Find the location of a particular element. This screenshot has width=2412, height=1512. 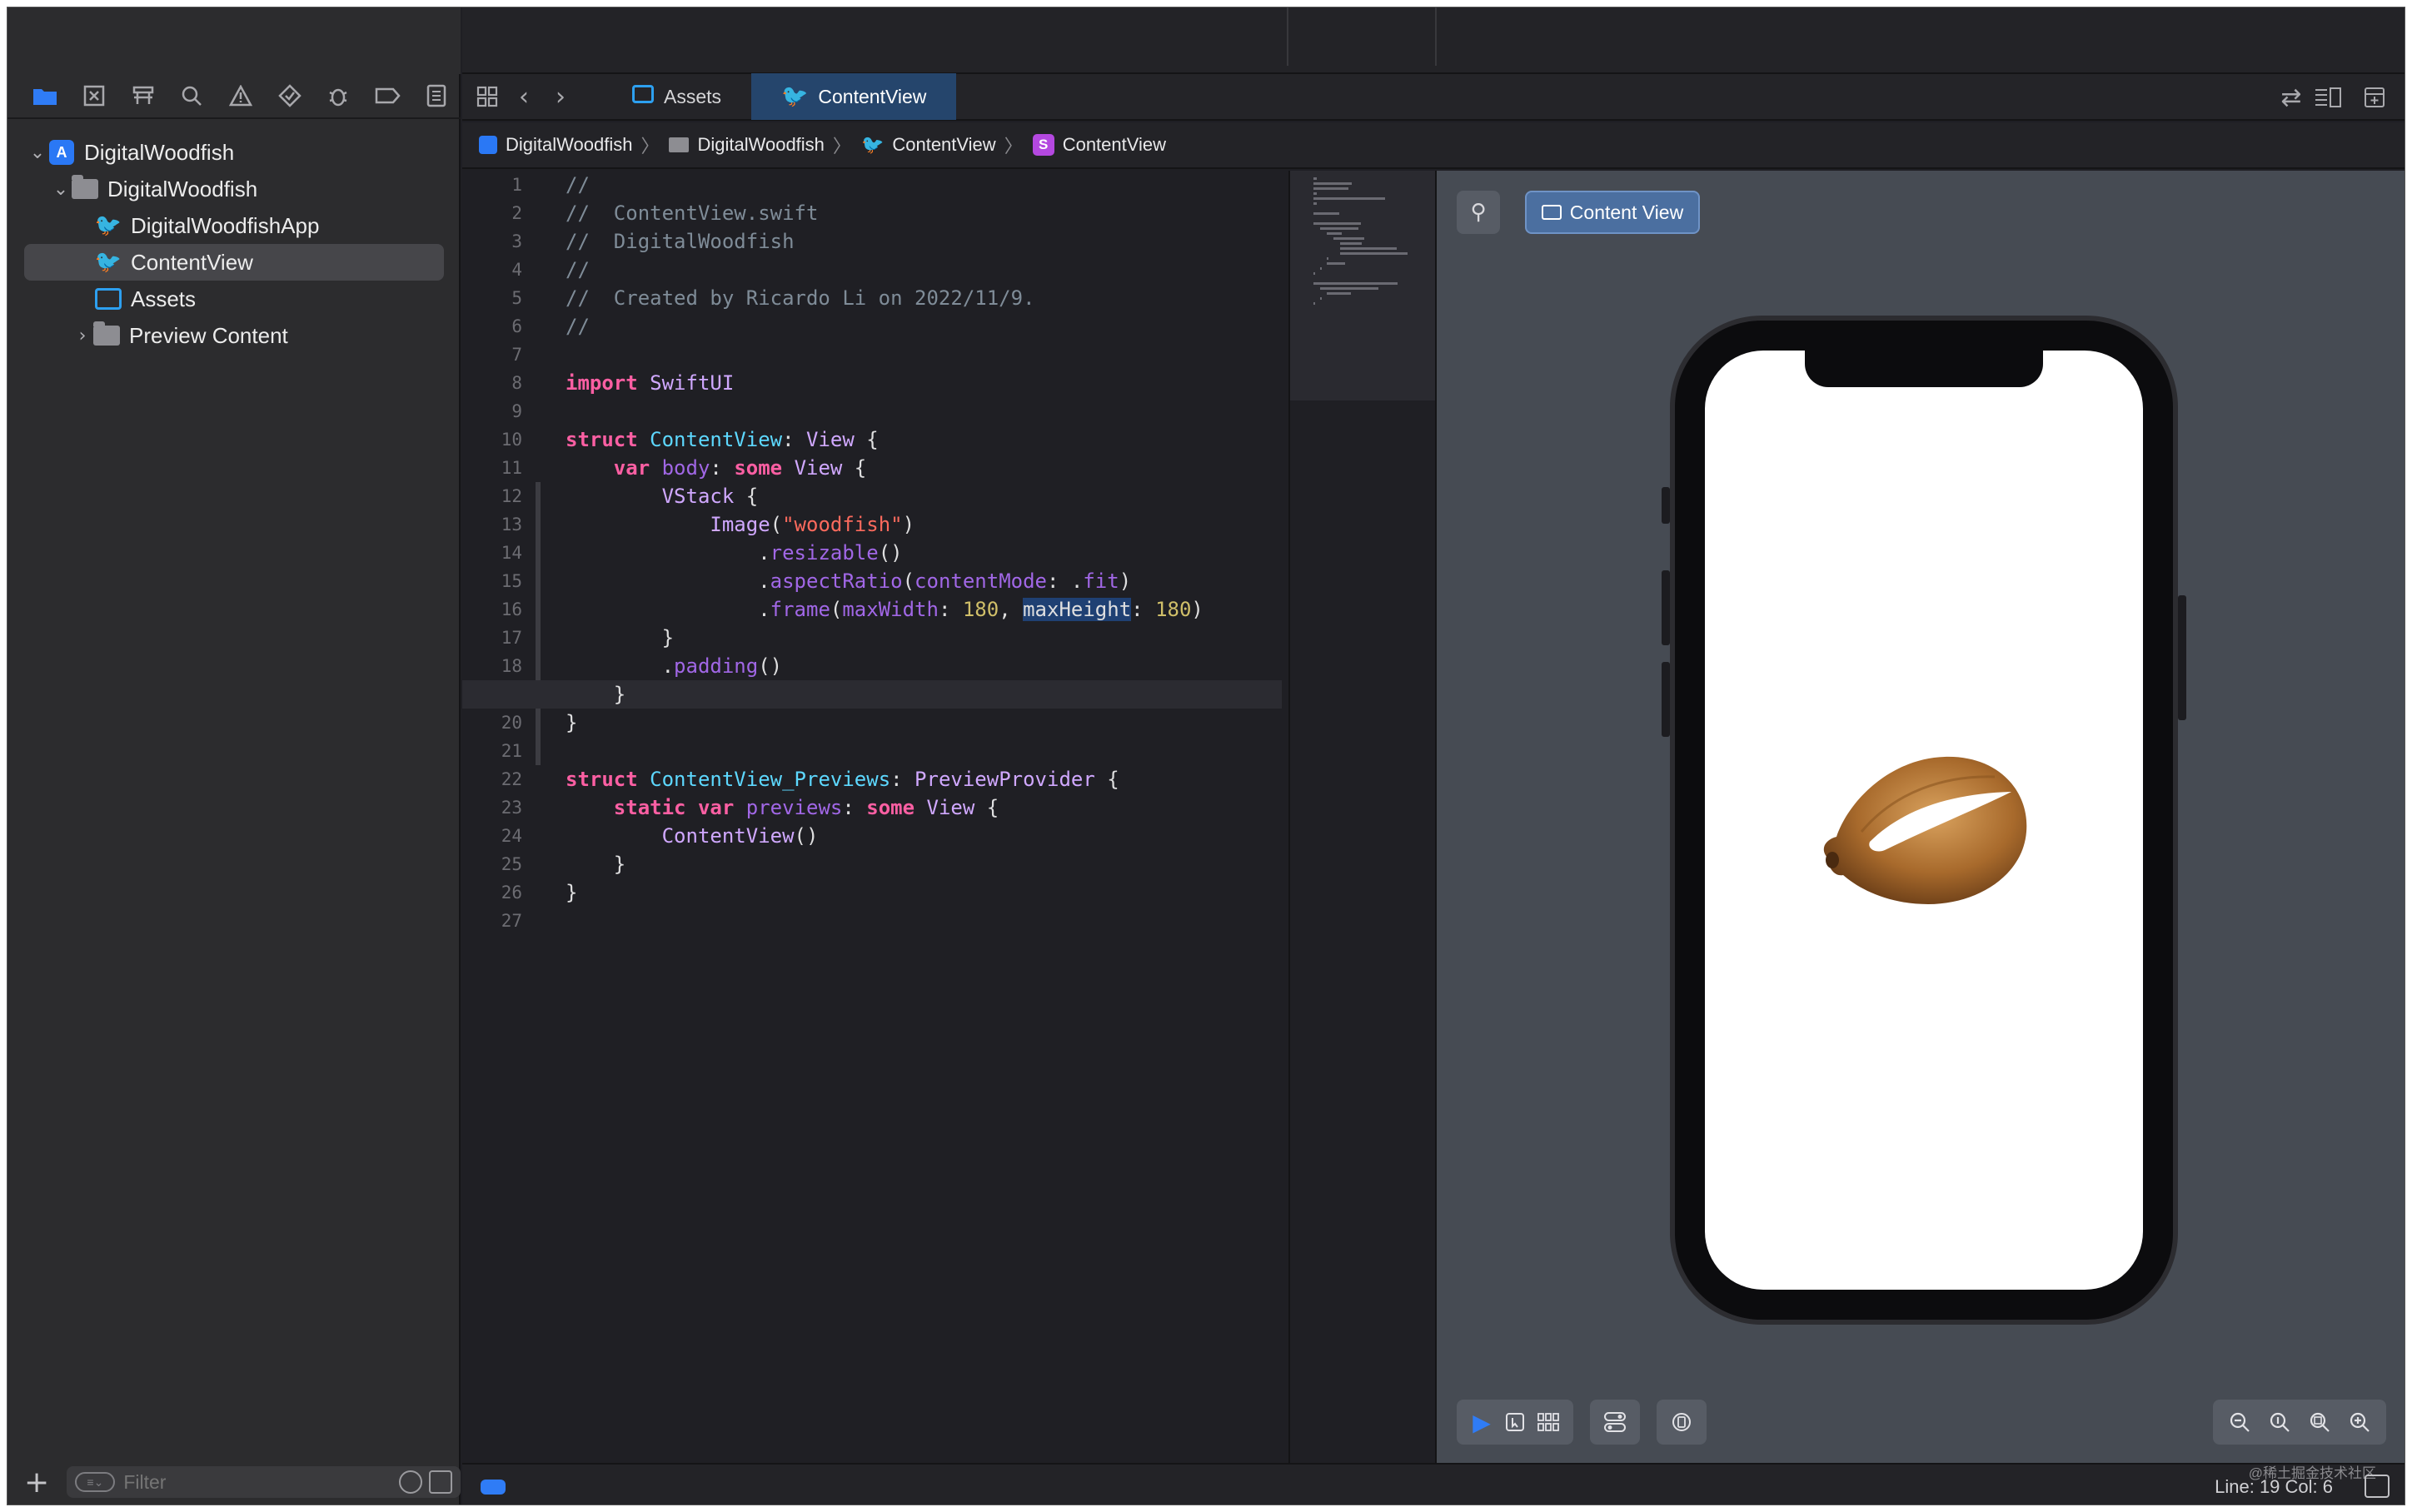

live-preview-icon: ▶ is located at coordinates (1482, 1422).